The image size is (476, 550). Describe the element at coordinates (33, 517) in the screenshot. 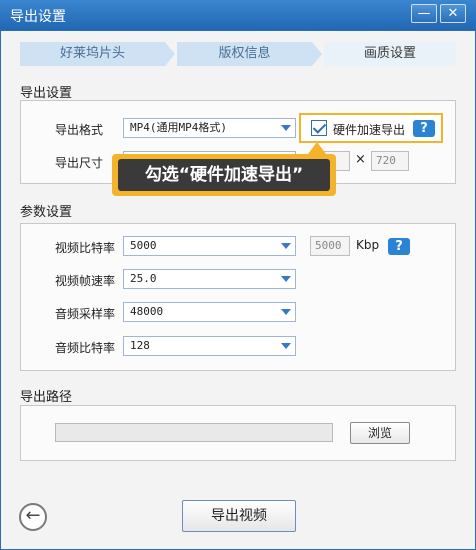

I see `back-arrow-icon: ←` at that location.